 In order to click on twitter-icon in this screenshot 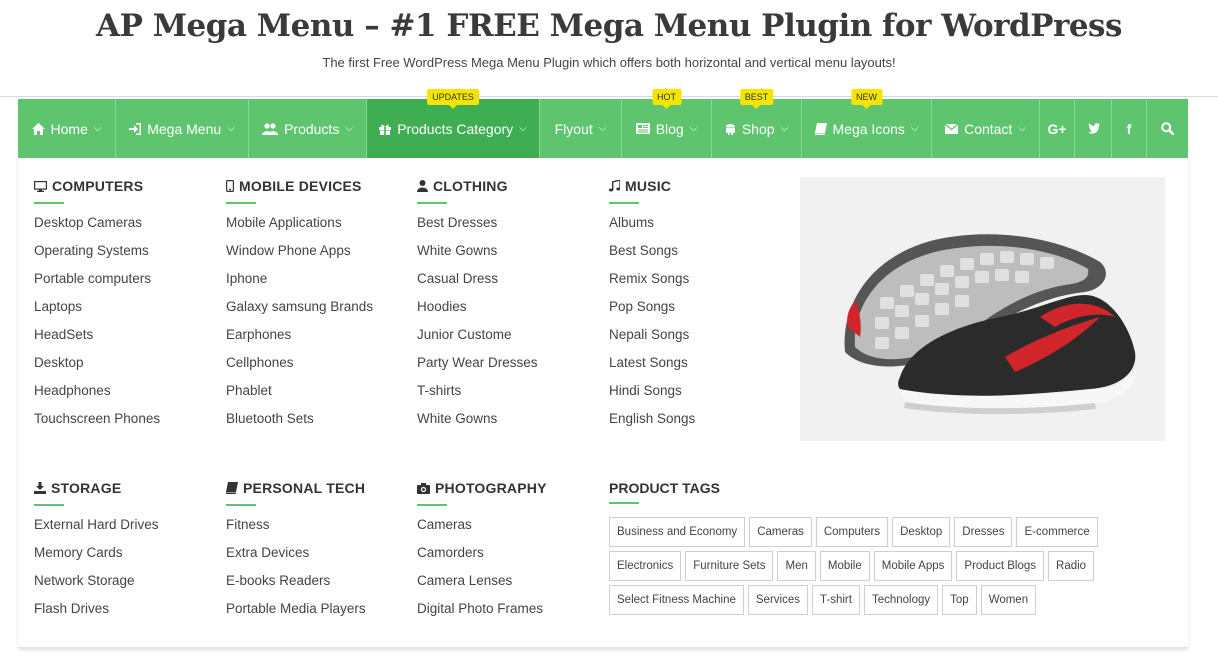, I will do `click(1093, 128)`.